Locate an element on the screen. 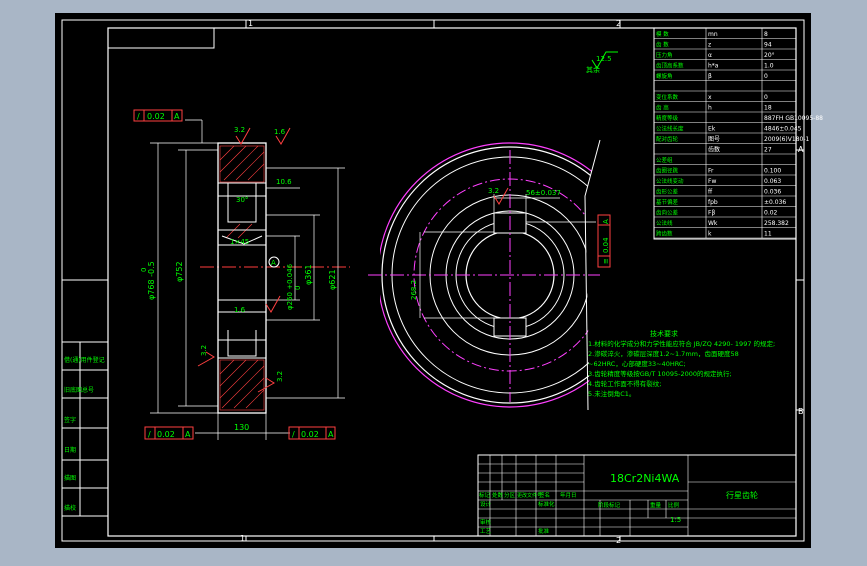  svg-text: 12.5 is located at coordinates (604, 59).